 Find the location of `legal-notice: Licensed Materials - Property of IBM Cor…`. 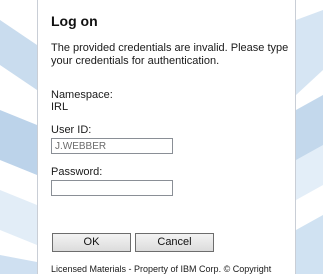

legal-notice: Licensed Materials - Property of IBM Cor… is located at coordinates (161, 269).